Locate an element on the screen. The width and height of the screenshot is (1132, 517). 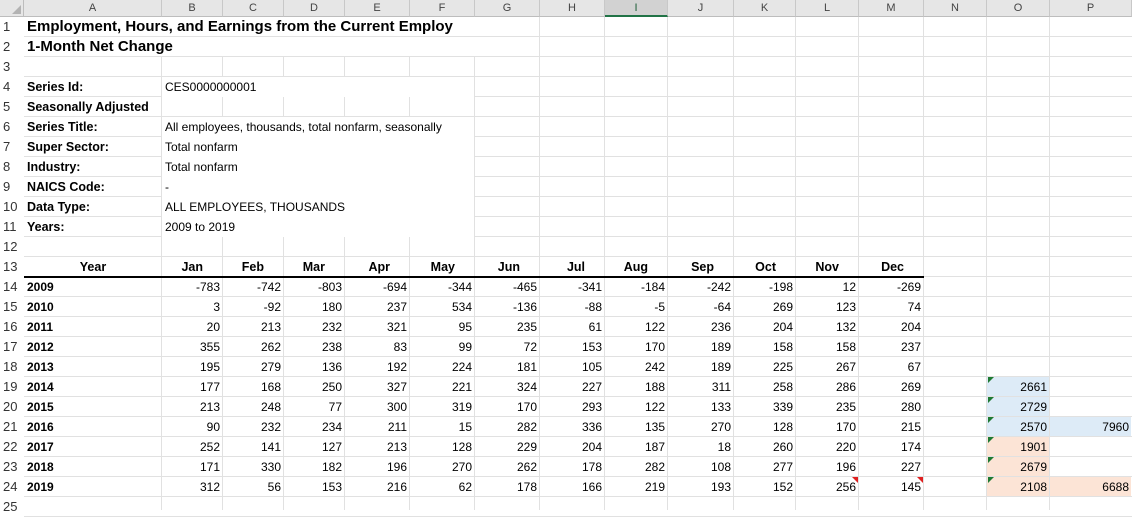
data-cell: 192 is located at coordinates (377, 367).